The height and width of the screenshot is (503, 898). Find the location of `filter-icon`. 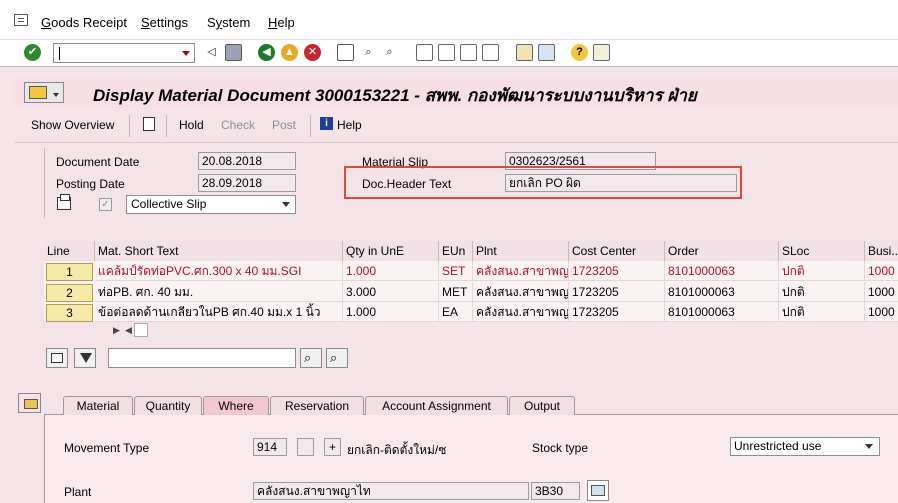

filter-icon is located at coordinates (85, 358).